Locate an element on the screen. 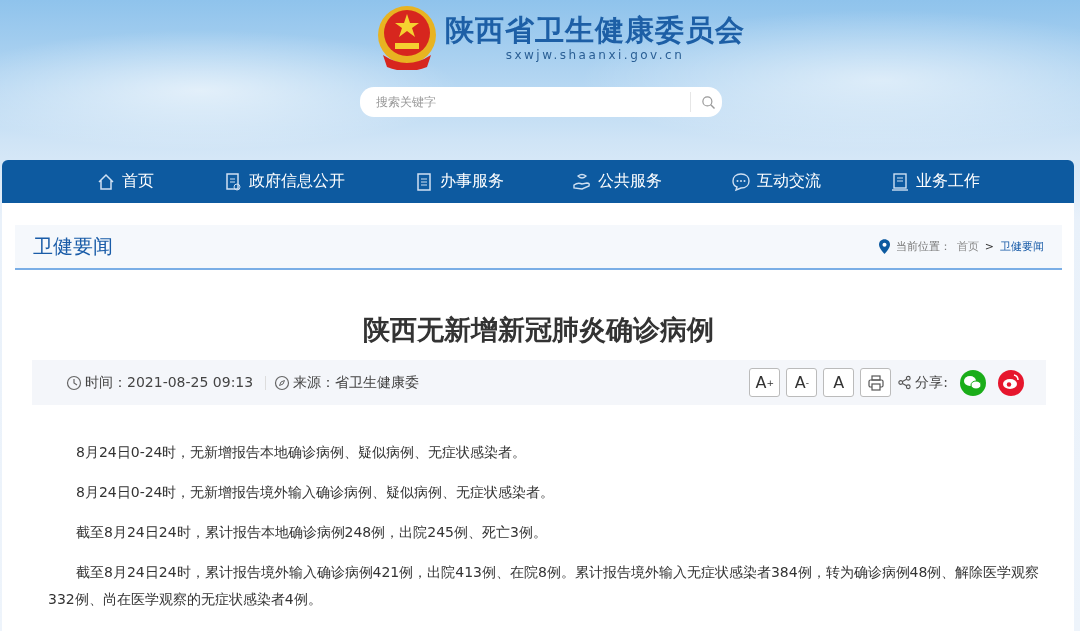 This screenshot has height=631, width=1080. share-icon is located at coordinates (905, 382).